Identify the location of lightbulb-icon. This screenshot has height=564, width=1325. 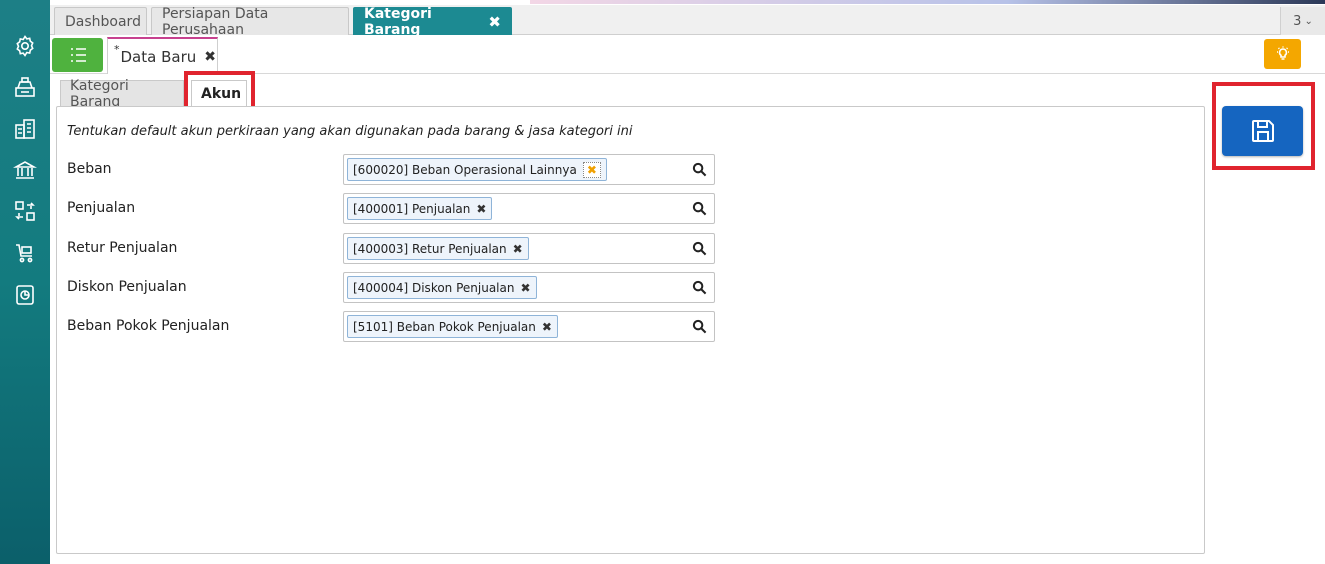
(1282, 53).